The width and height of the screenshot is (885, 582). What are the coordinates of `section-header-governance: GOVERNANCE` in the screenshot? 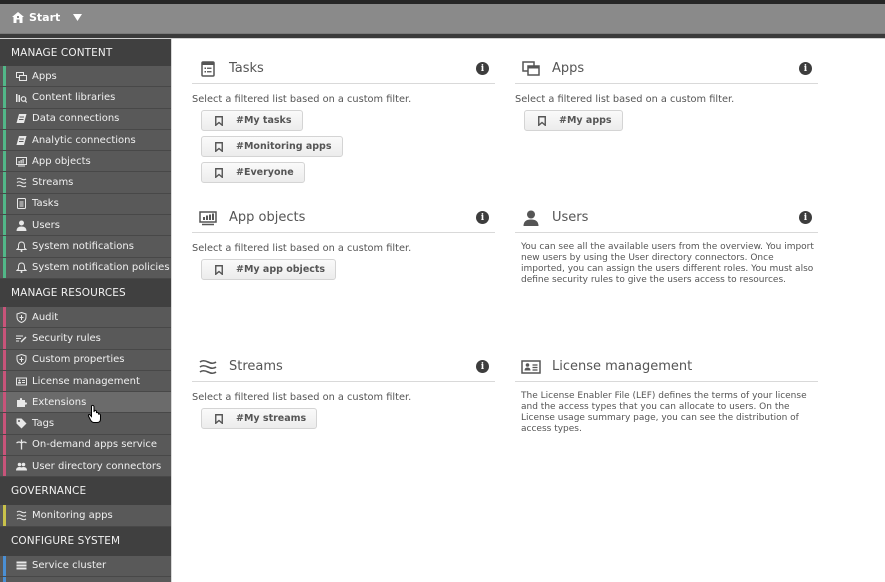 It's located at (85, 491).